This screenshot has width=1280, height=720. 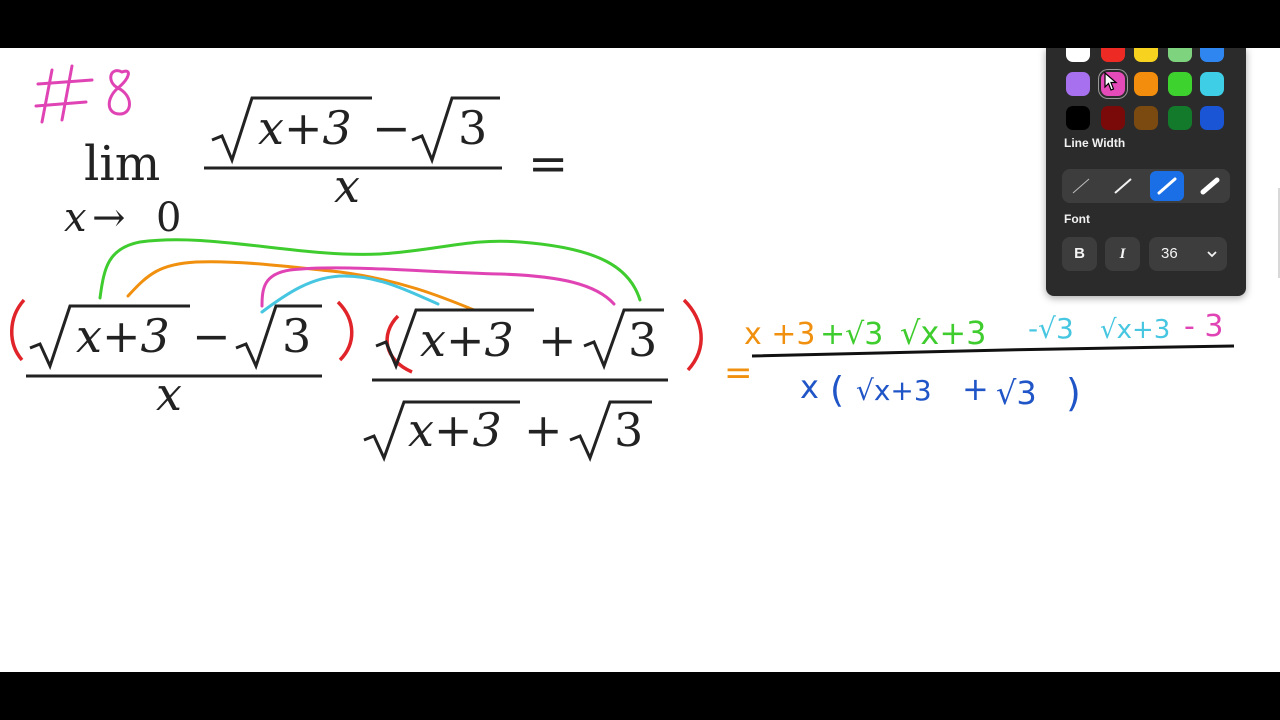 What do you see at coordinates (1146, 186) in the screenshot?
I see `line-width-selector` at bounding box center [1146, 186].